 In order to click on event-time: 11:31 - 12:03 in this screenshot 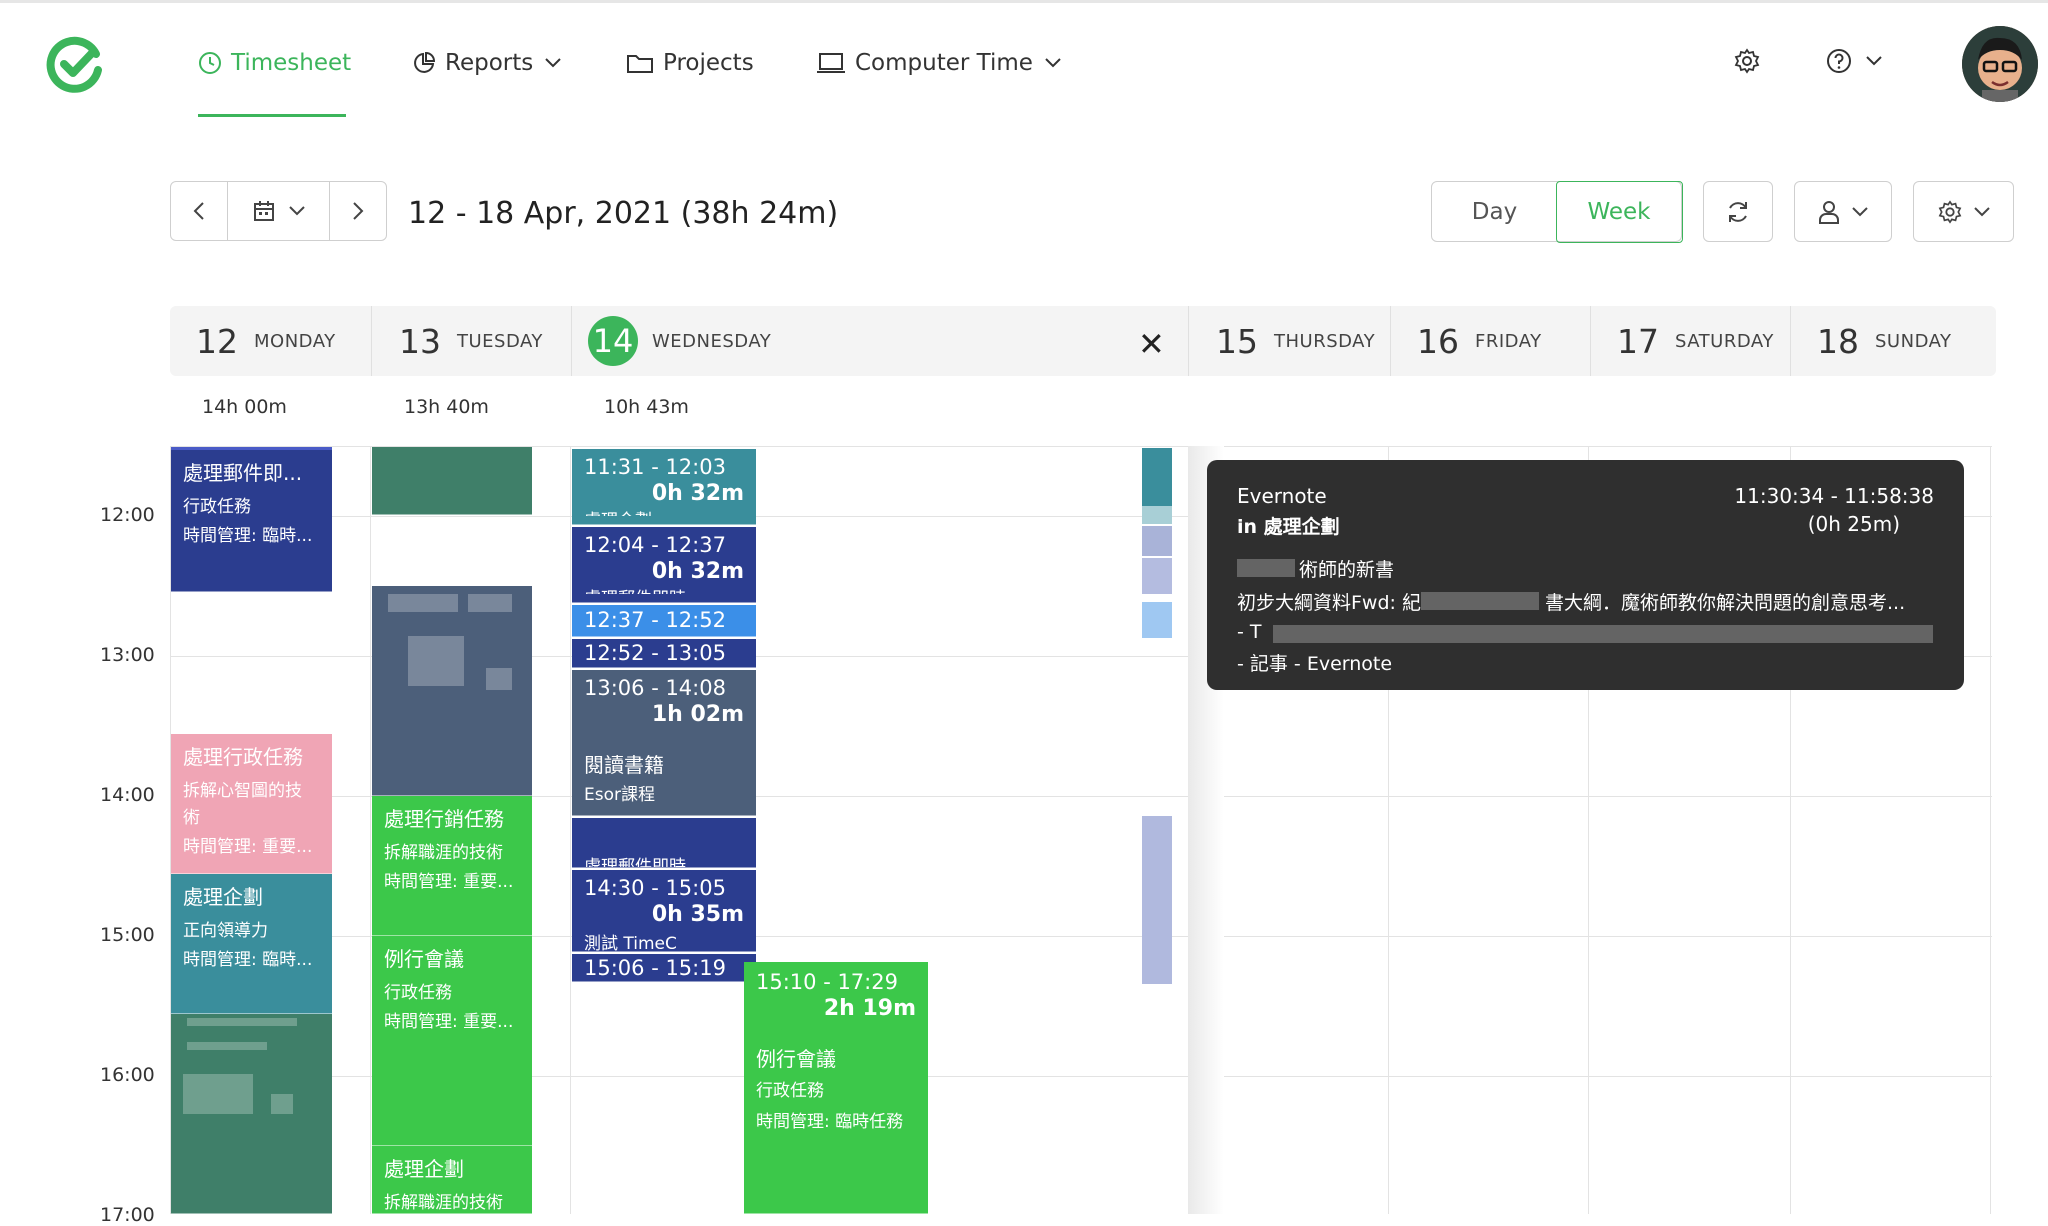, I will do `click(655, 467)`.